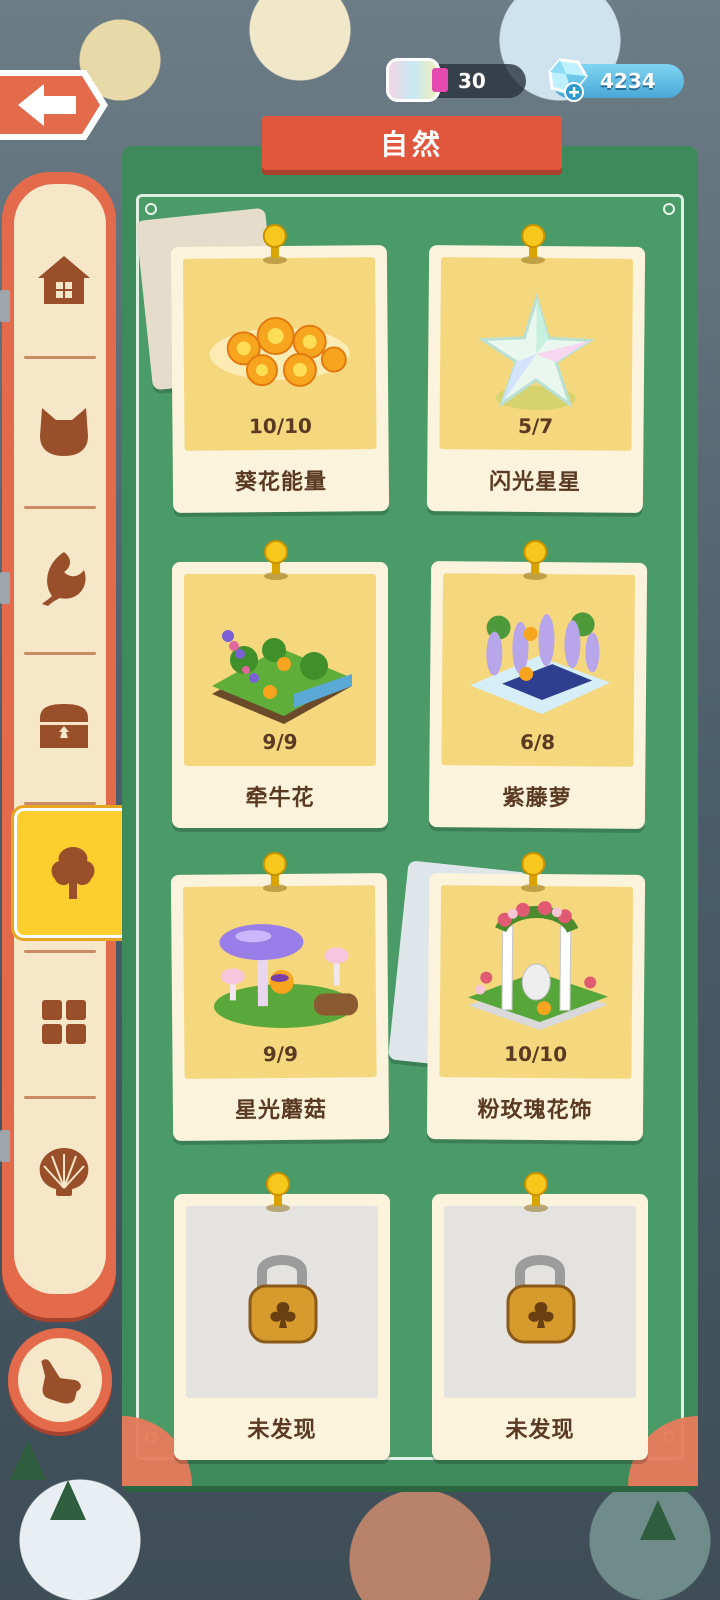  I want to click on card-name: 葵花能量, so click(281, 482).